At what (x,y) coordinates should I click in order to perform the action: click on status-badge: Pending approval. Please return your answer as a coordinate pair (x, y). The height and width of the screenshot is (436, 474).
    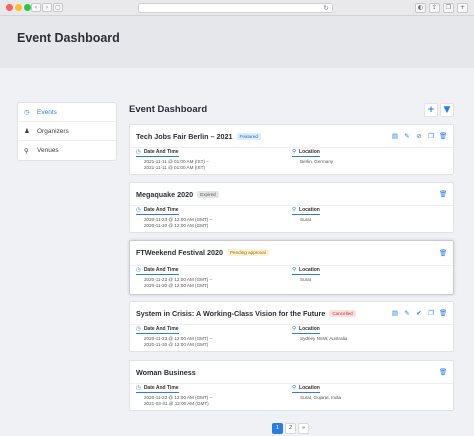
    Looking at the image, I should click on (247, 252).